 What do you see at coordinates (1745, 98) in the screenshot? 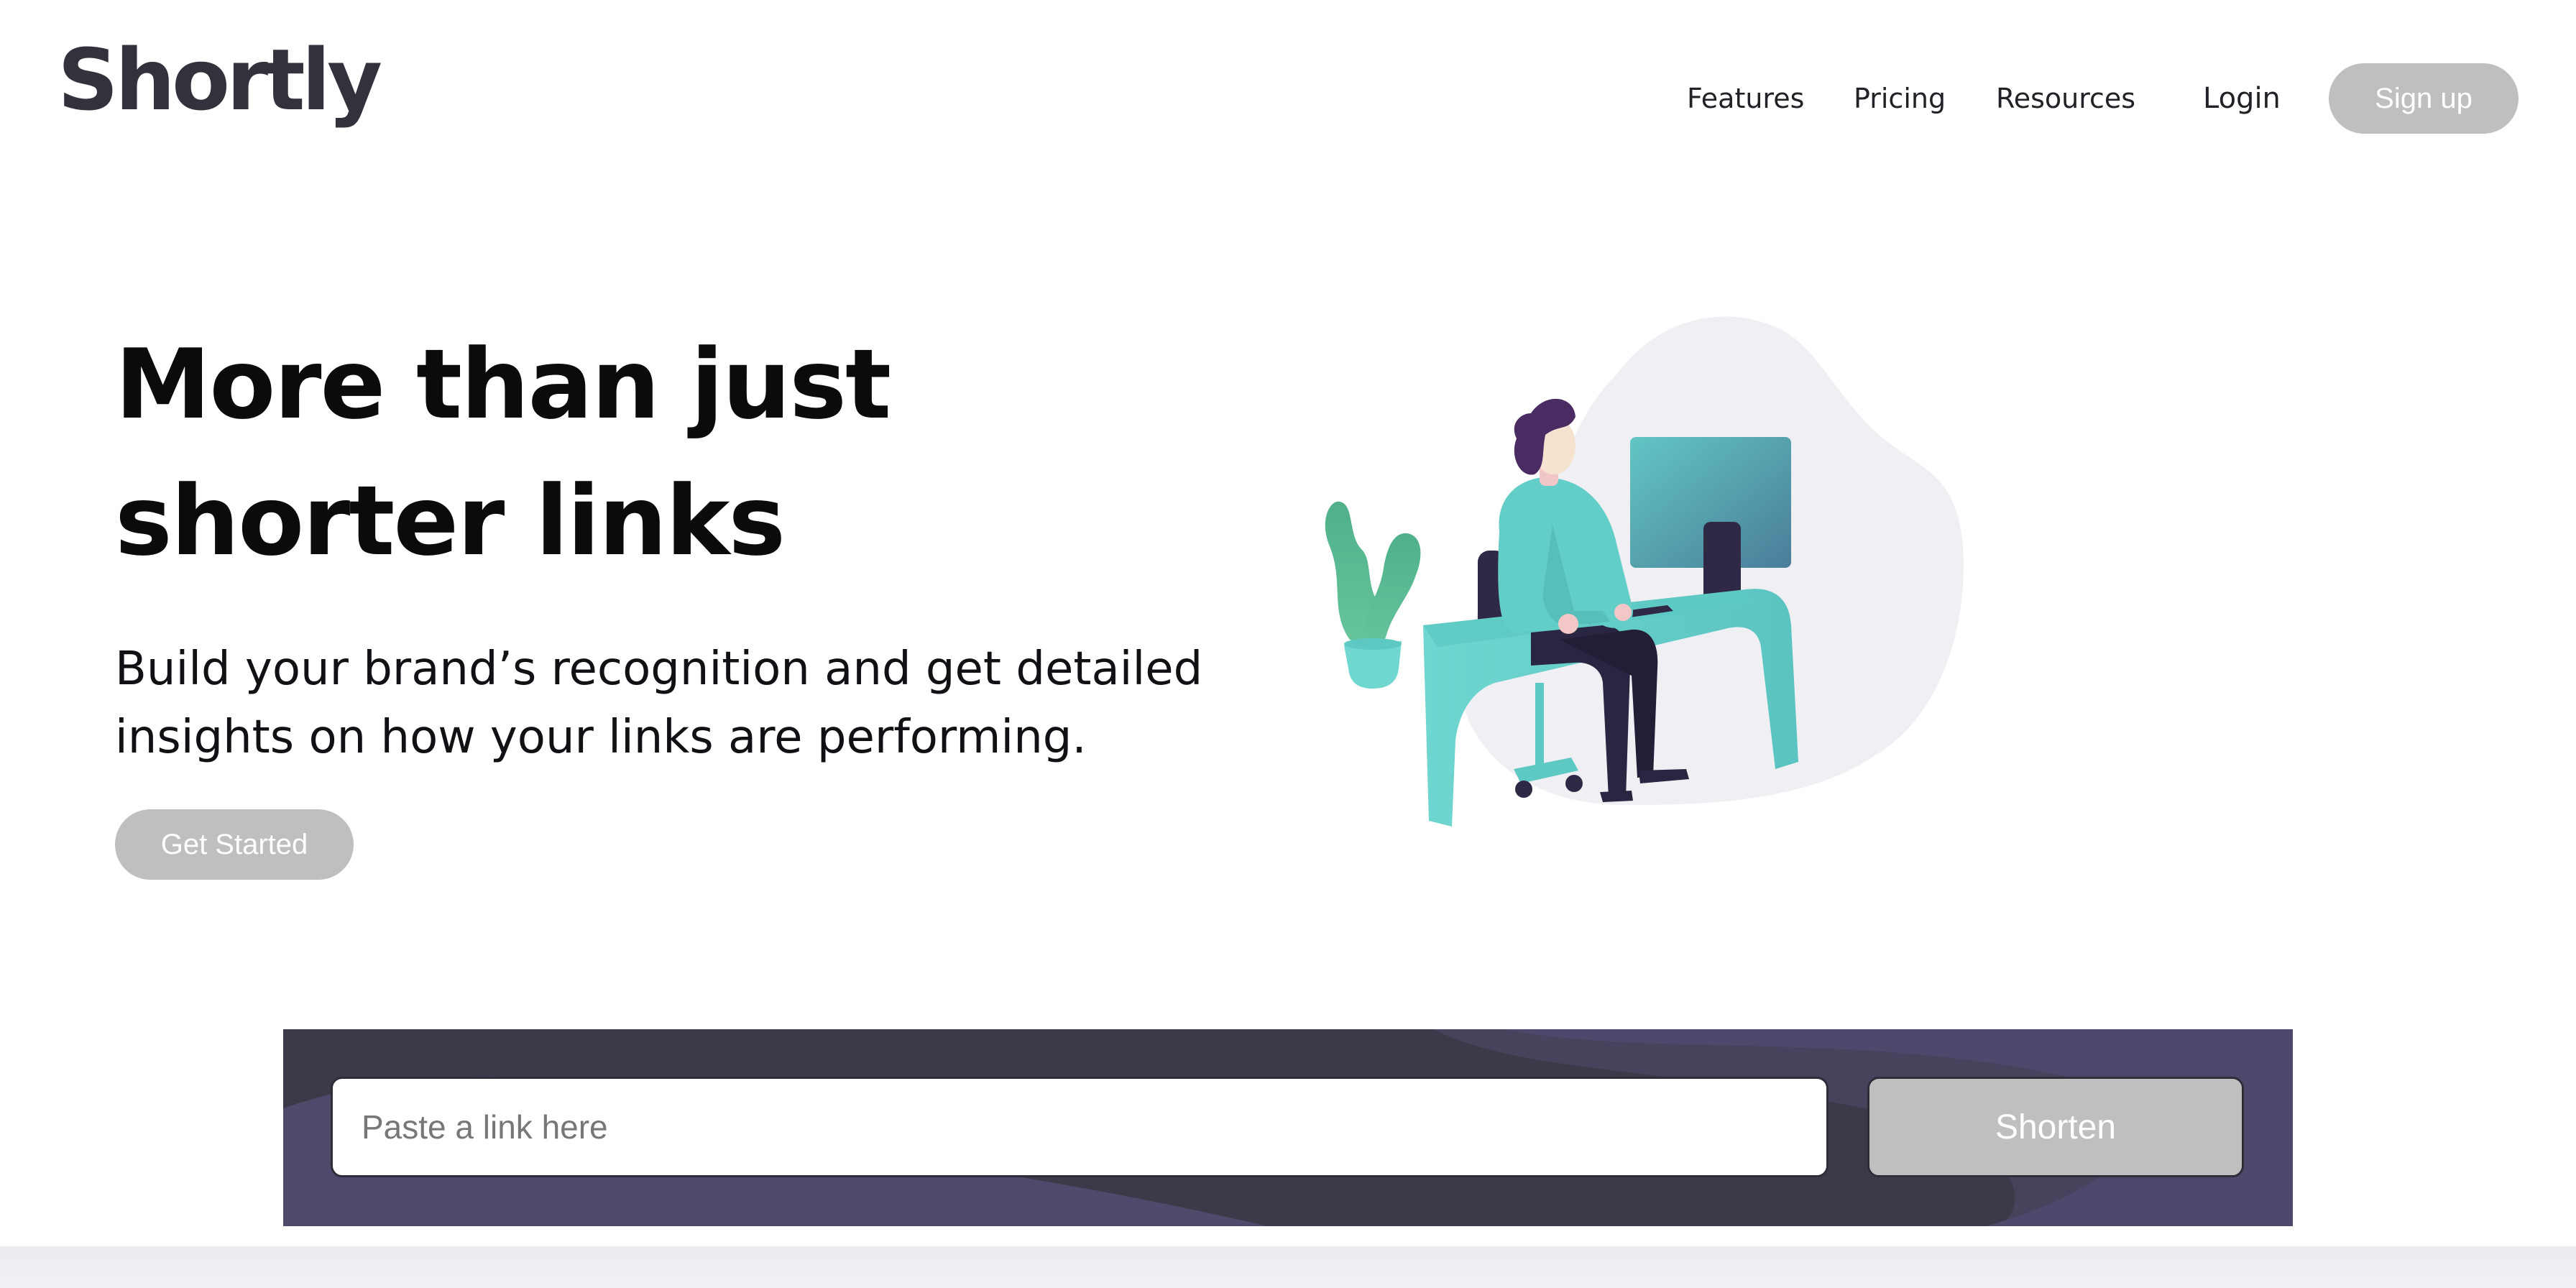
I see `nav-features: Features` at bounding box center [1745, 98].